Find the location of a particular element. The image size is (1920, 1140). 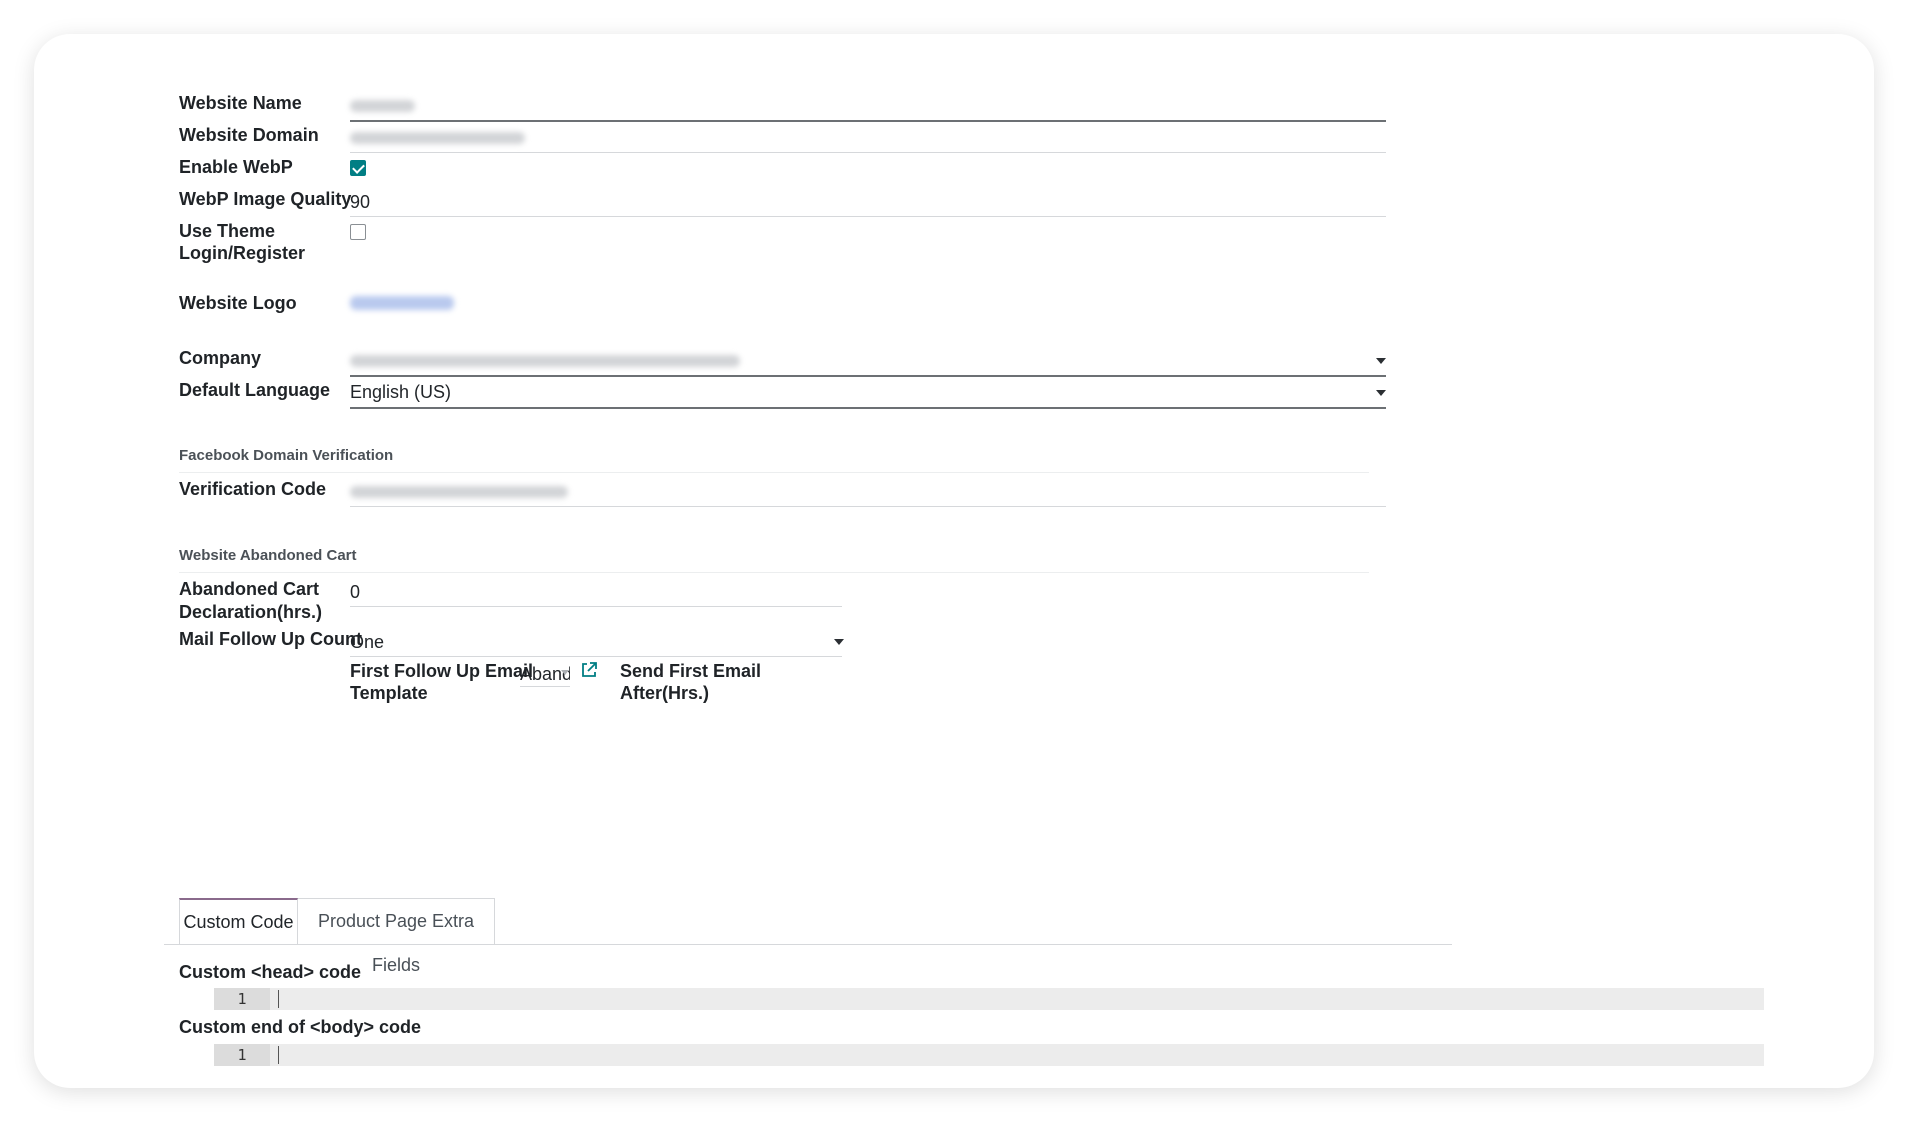

external-link-icon is located at coordinates (589, 670).